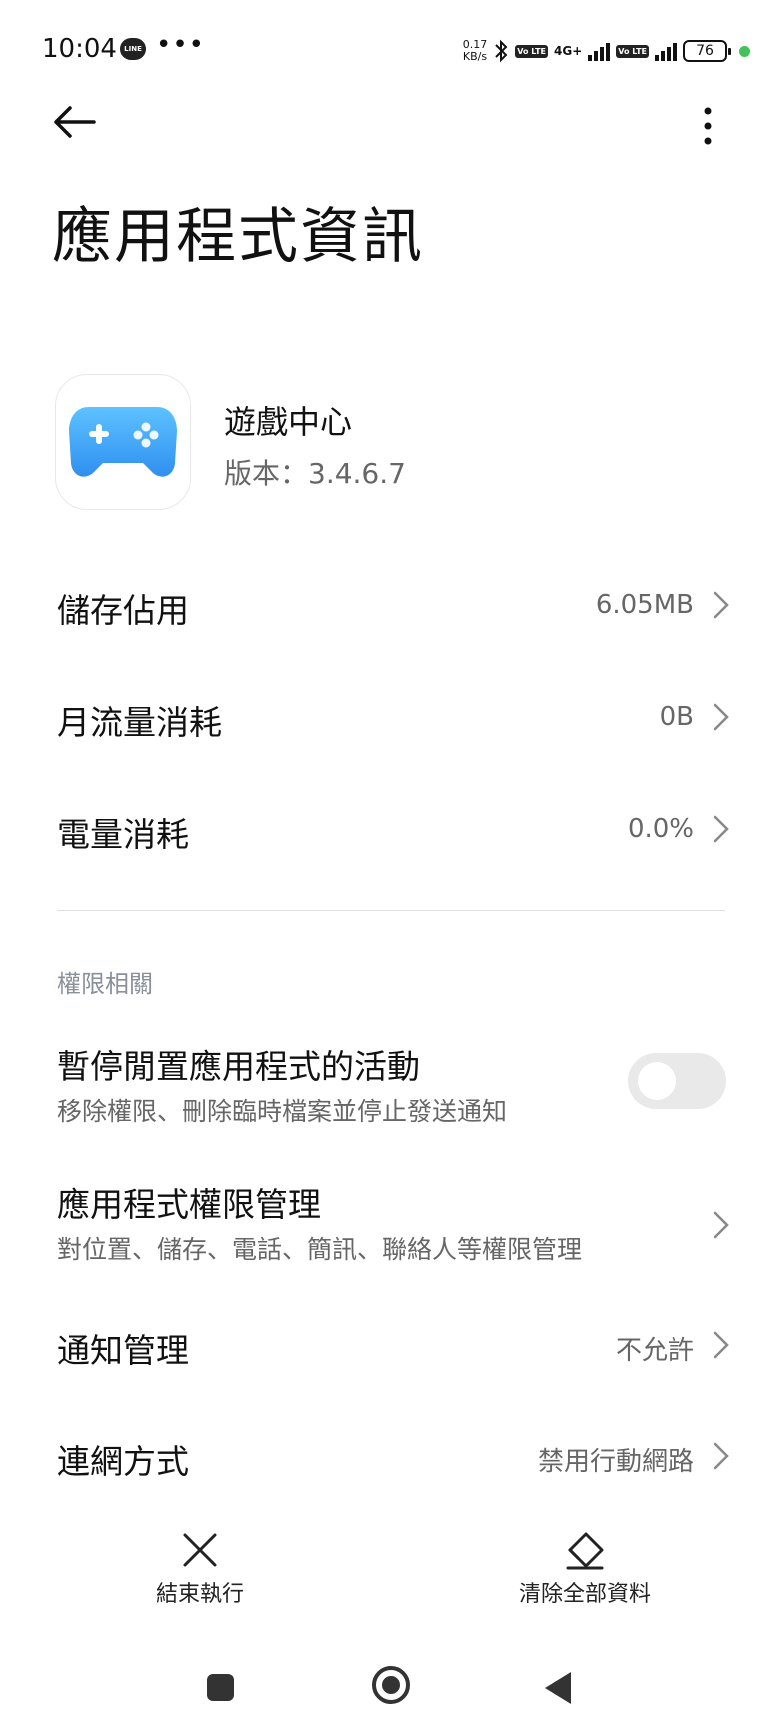 Image resolution: width=780 pixels, height=1733 pixels. Describe the element at coordinates (744, 51) in the screenshot. I see `privacy-indicator-dot` at that location.